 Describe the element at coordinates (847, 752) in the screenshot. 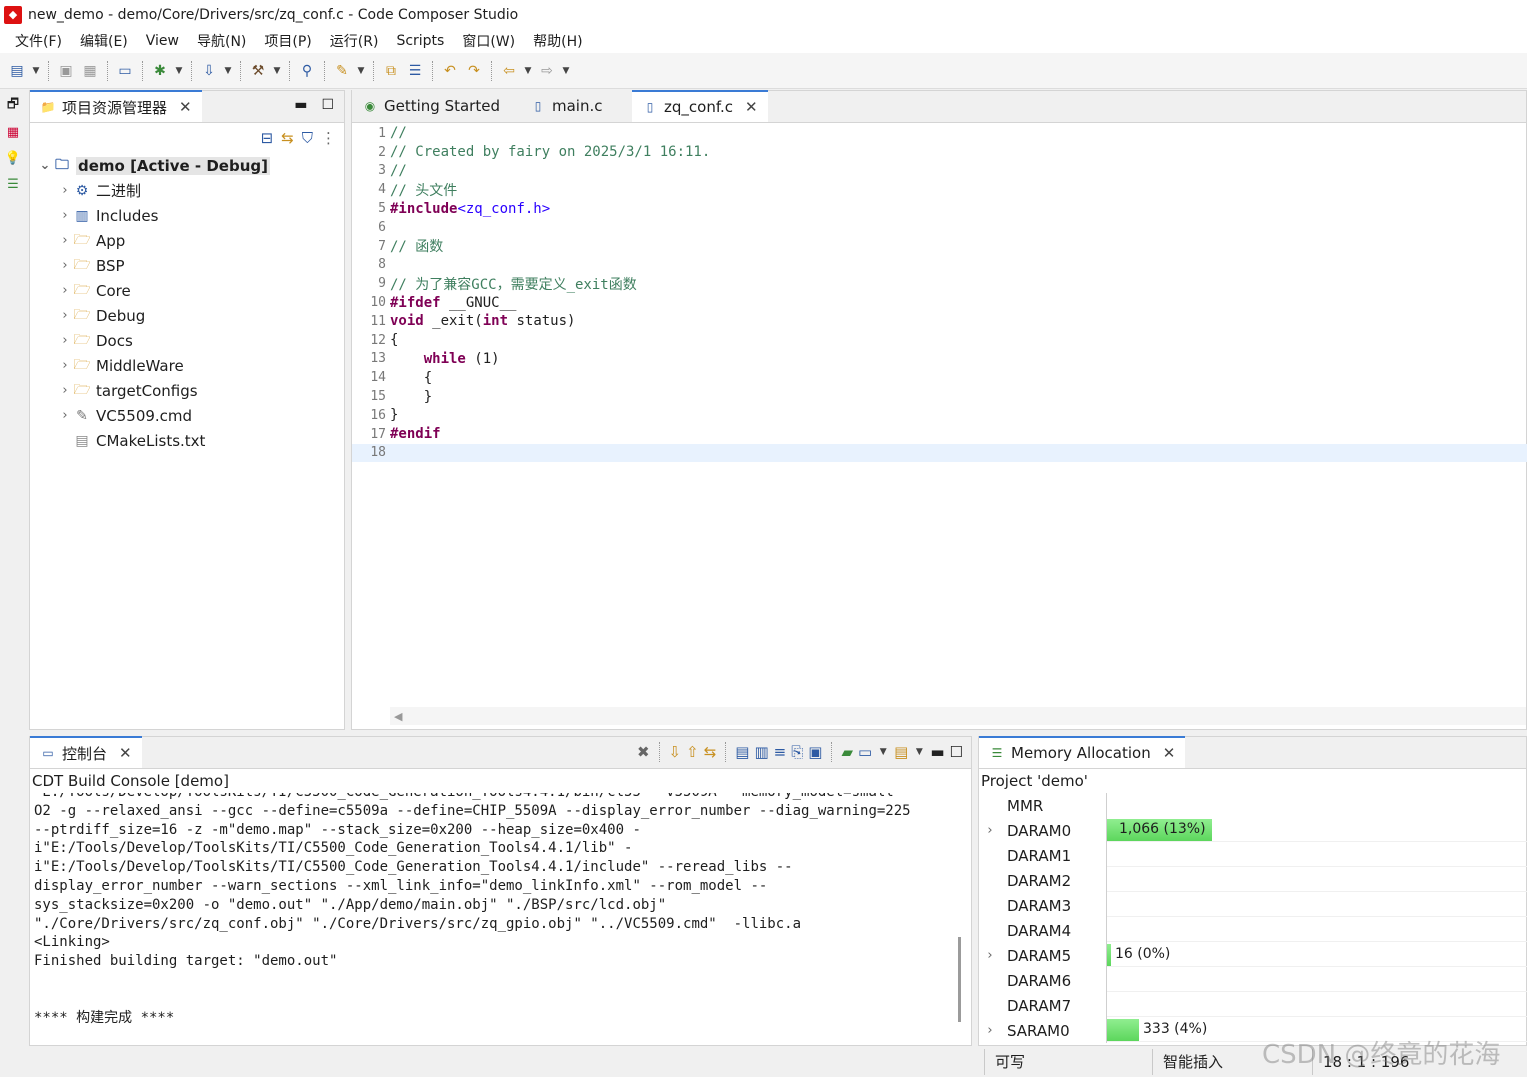

I see `pin-icon: ▰` at that location.